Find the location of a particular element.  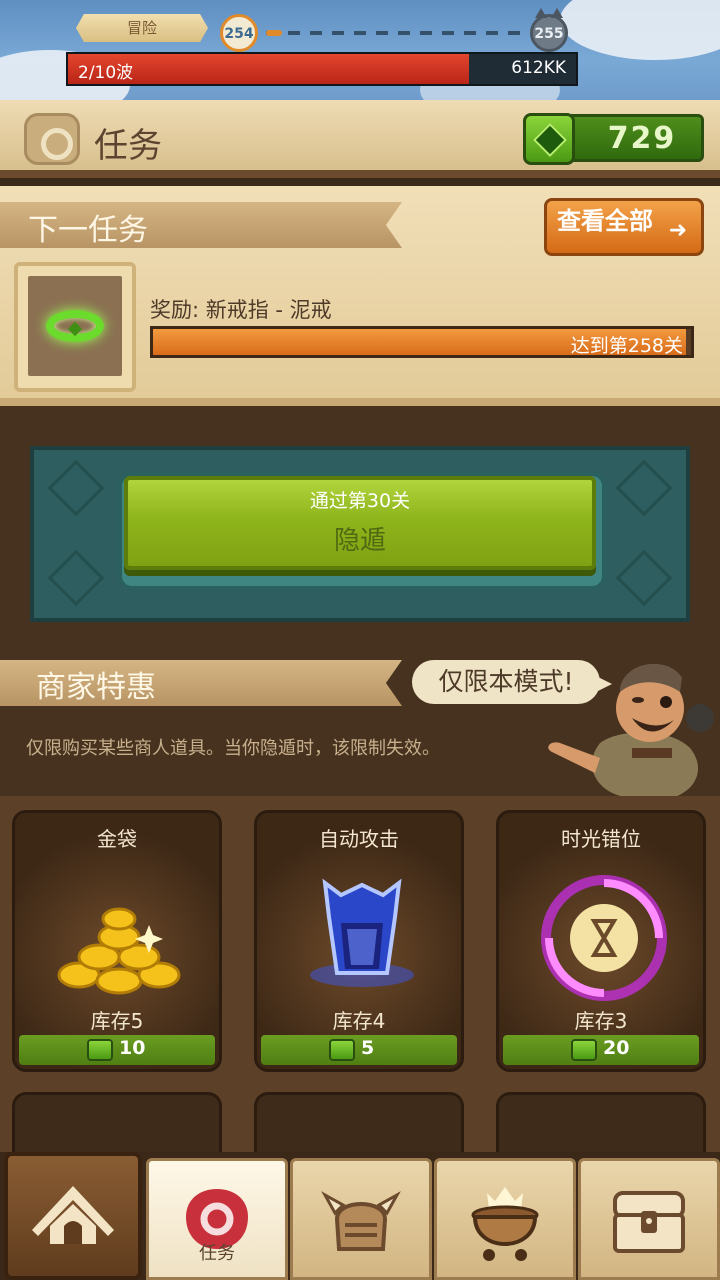

item-price: 10 is located at coordinates (132, 1048).